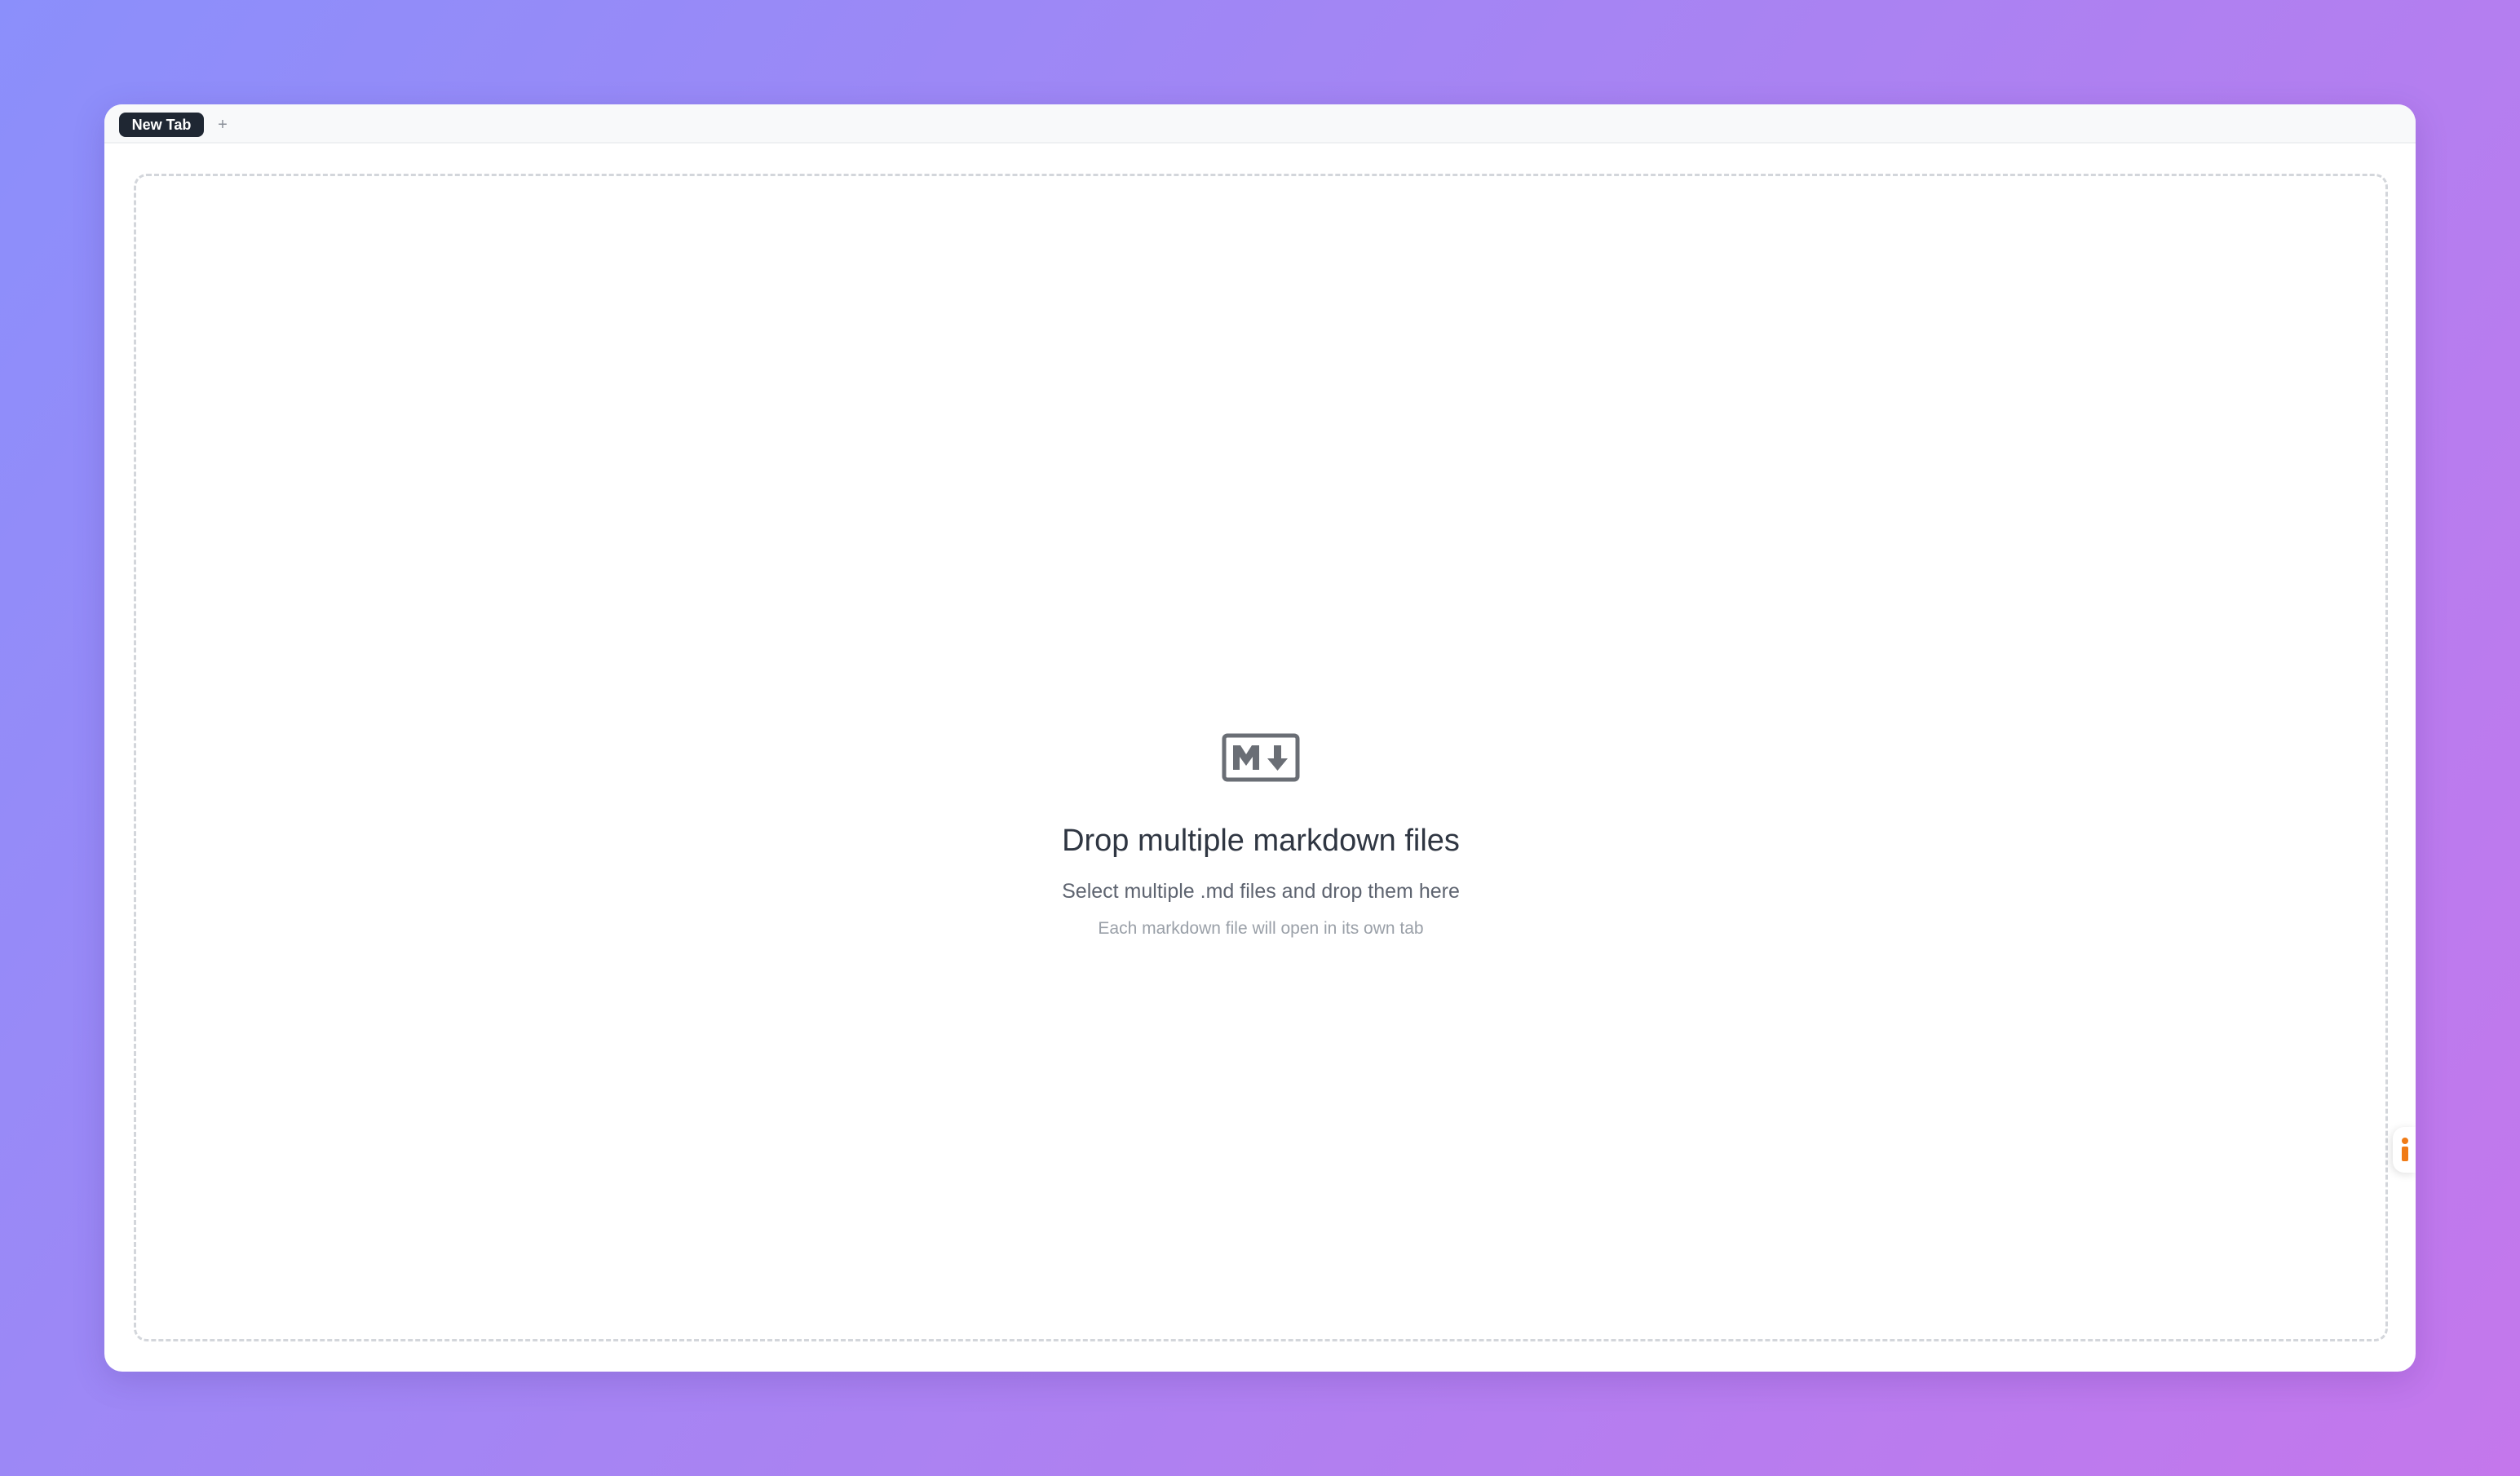 This screenshot has height=1476, width=2520. I want to click on tab-bar: New Tab +, so click(1260, 124).